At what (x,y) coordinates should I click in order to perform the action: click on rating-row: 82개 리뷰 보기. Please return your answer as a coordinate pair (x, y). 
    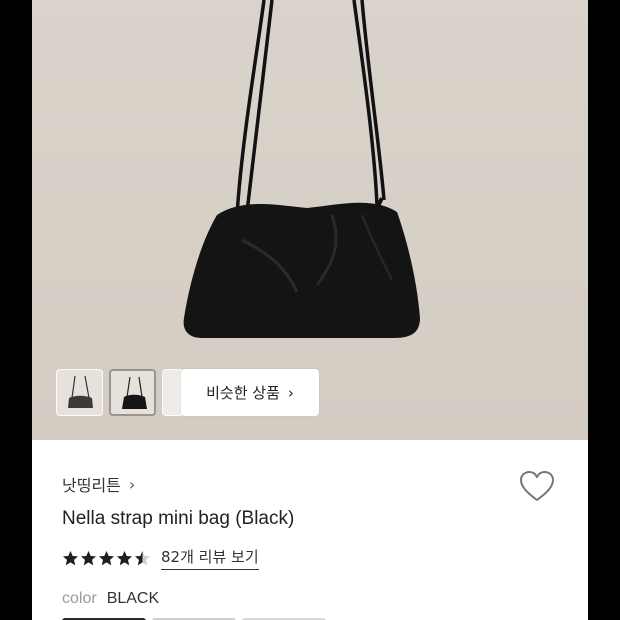
    Looking at the image, I should click on (160, 558).